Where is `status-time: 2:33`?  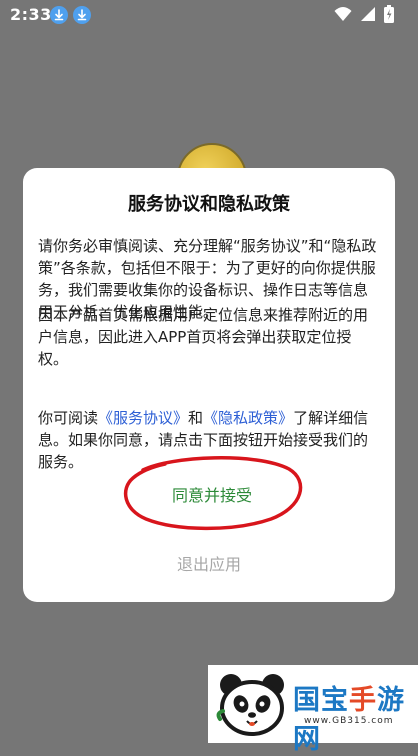
status-time: 2:33 is located at coordinates (31, 14).